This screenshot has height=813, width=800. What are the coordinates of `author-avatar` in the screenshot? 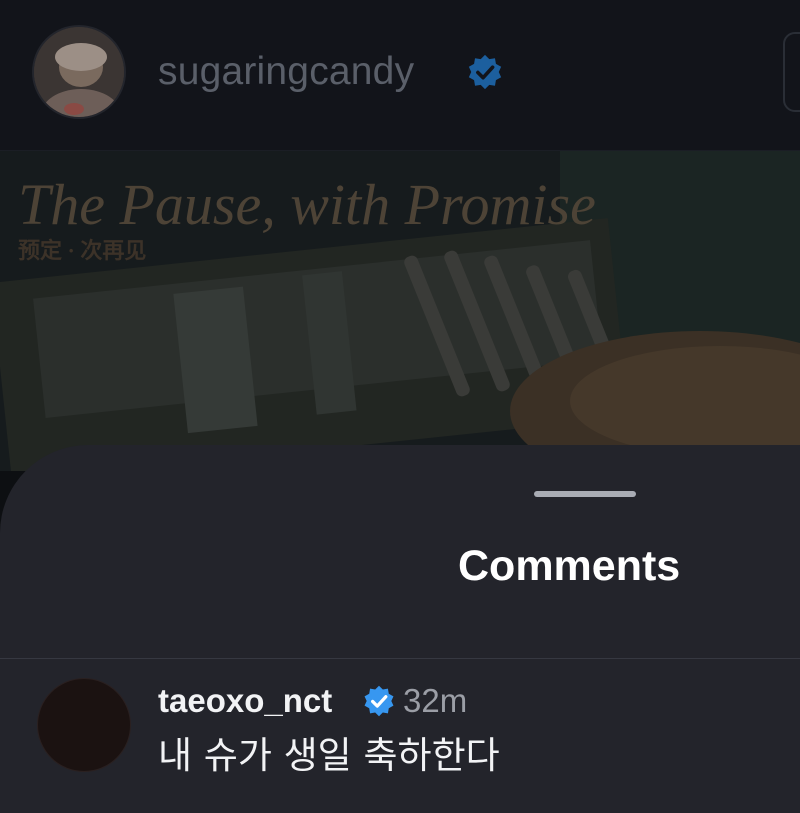 It's located at (79, 72).